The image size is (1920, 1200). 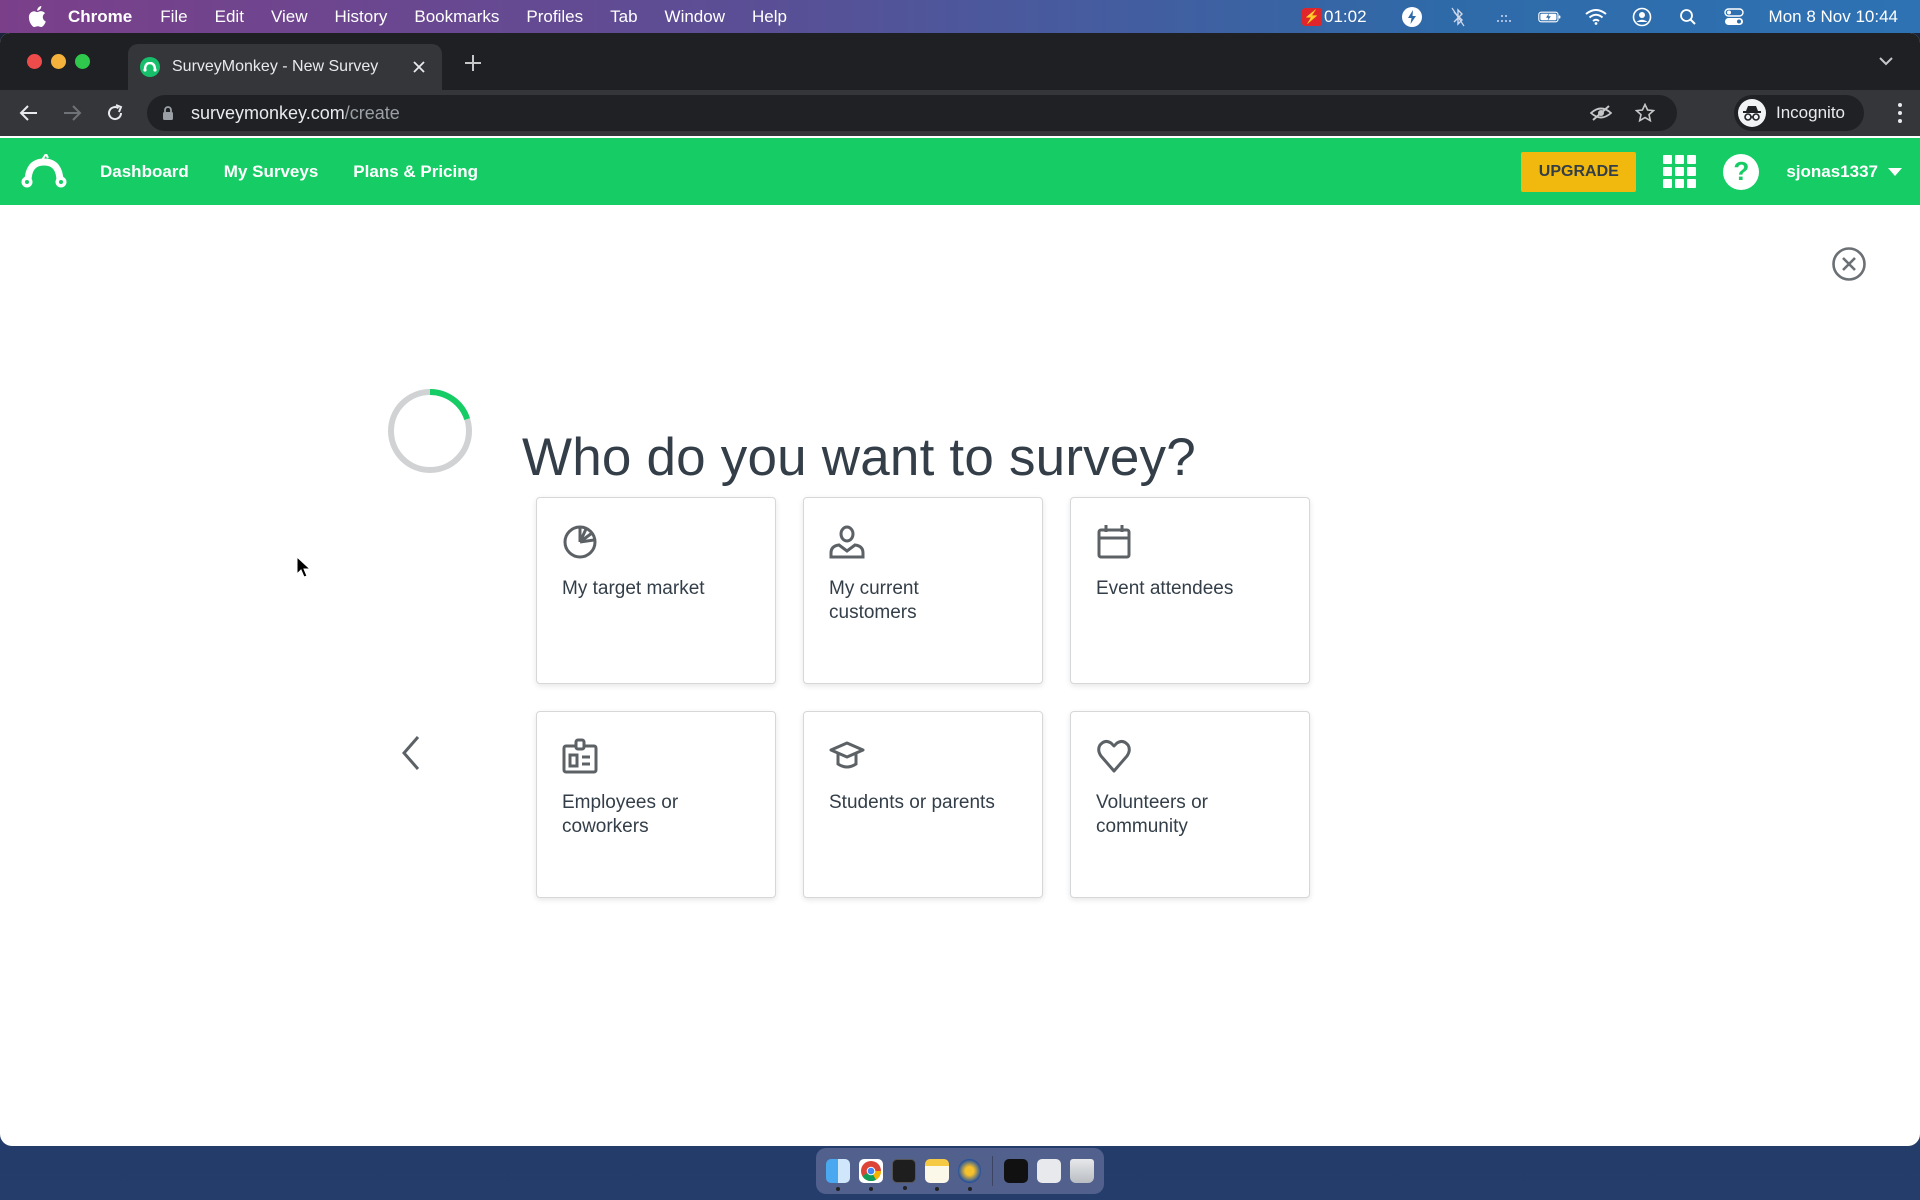 I want to click on browser-toolbar: surveymonkey.com/create Incognito, so click(x=960, y=113).